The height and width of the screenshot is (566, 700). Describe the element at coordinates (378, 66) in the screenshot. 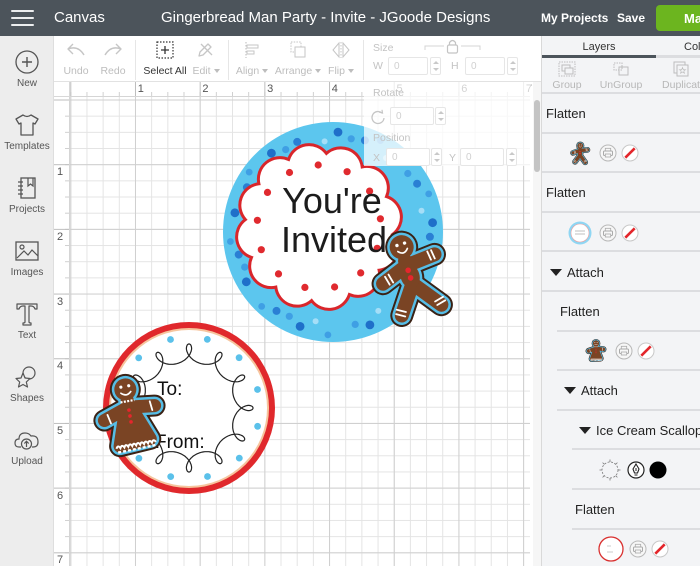

I see `width-label: W` at that location.